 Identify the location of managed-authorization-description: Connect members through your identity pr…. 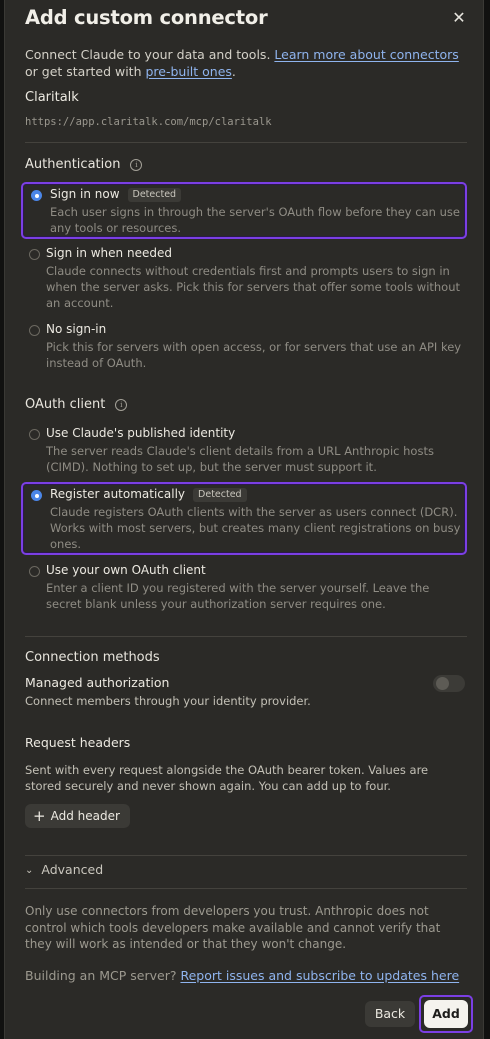
(168, 701).